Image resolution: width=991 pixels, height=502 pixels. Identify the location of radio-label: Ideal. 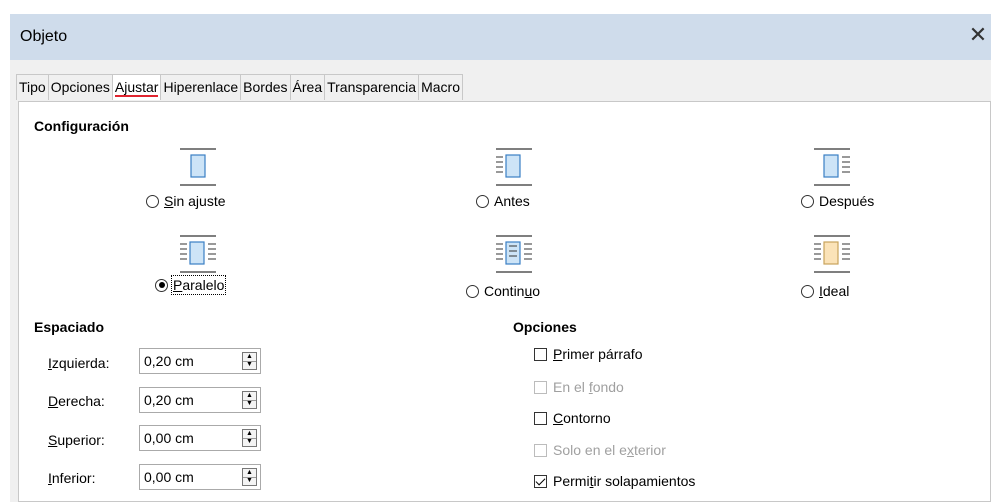
(834, 291).